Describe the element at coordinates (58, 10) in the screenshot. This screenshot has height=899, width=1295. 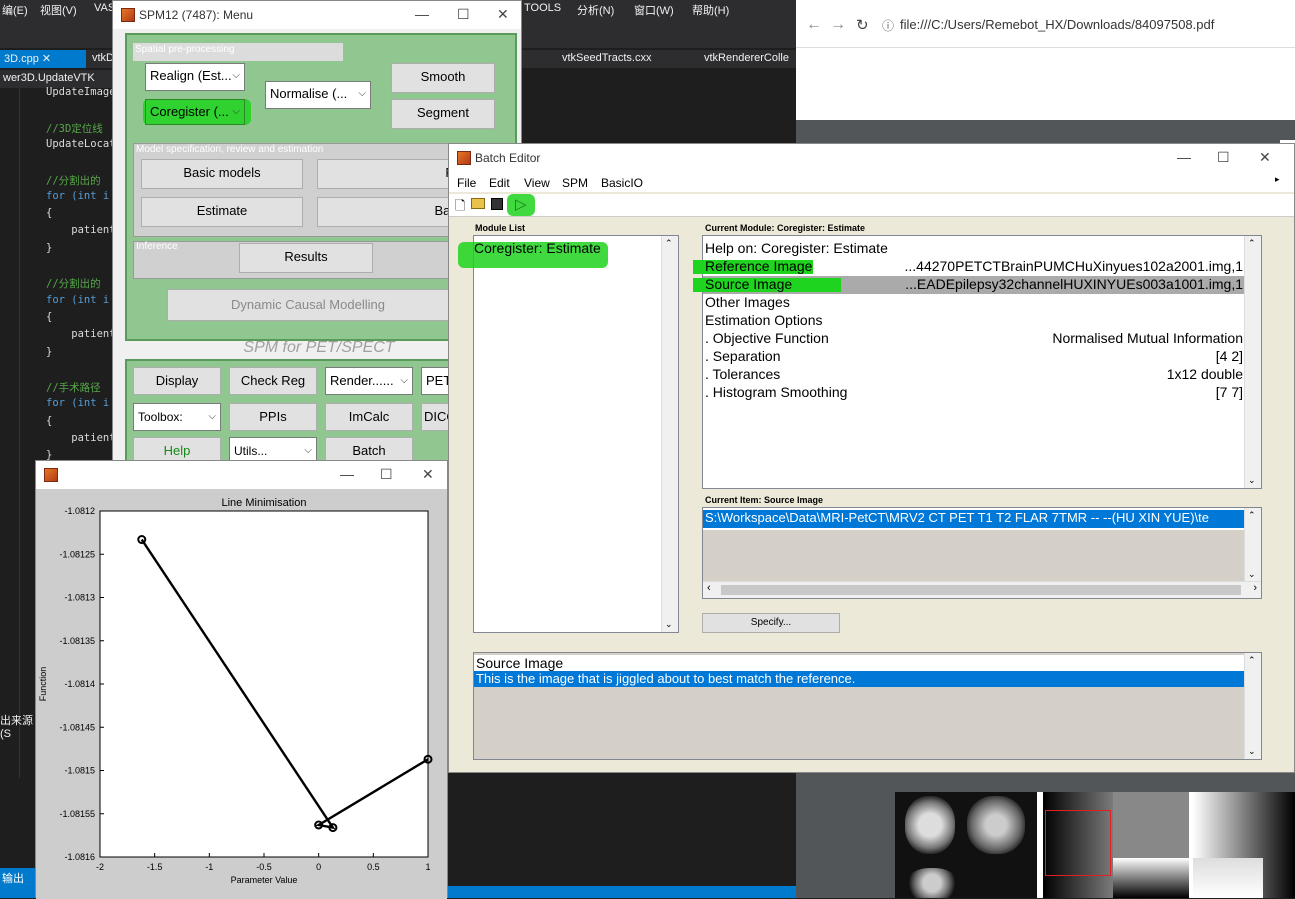
I see `vs-menu-view: 视图(V)` at that location.